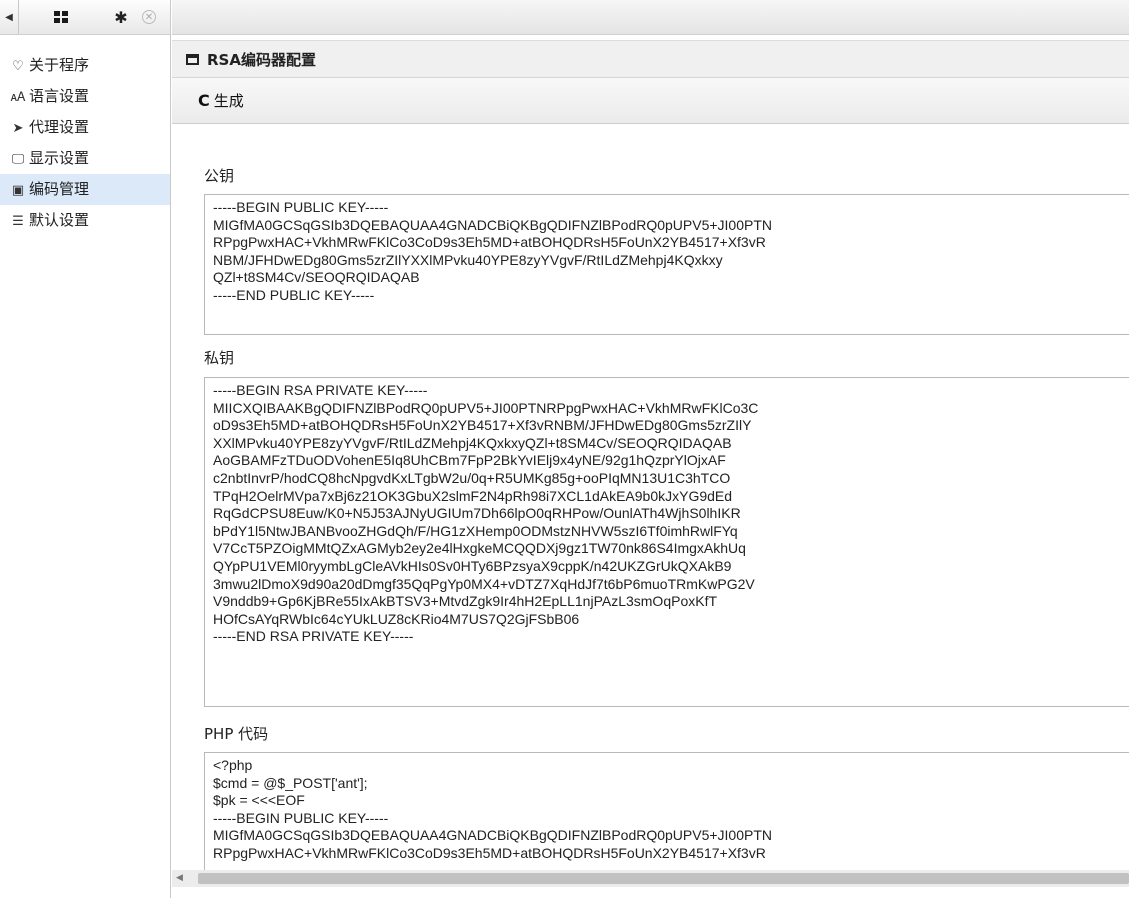  I want to click on generate-label: 生成, so click(228, 101).